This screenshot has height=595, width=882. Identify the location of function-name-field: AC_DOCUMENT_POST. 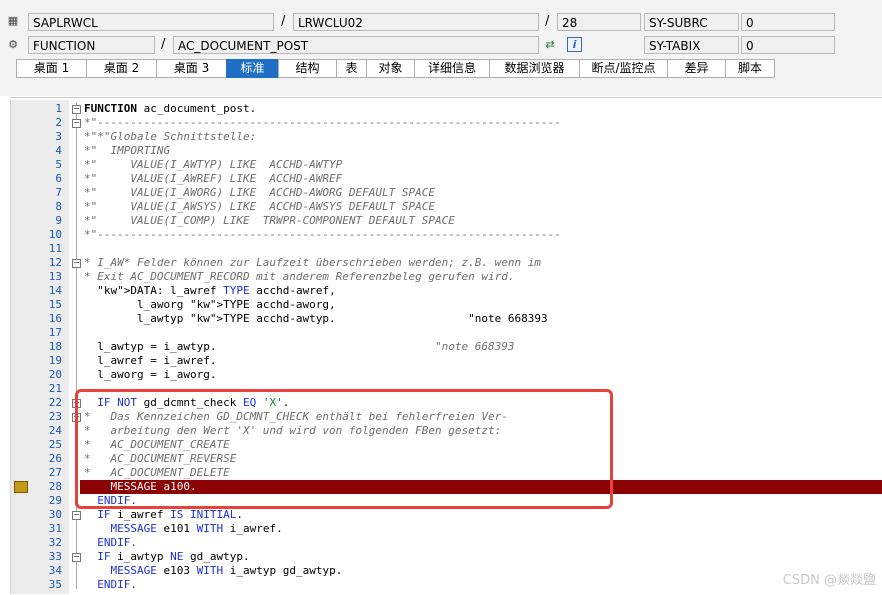
(356, 45).